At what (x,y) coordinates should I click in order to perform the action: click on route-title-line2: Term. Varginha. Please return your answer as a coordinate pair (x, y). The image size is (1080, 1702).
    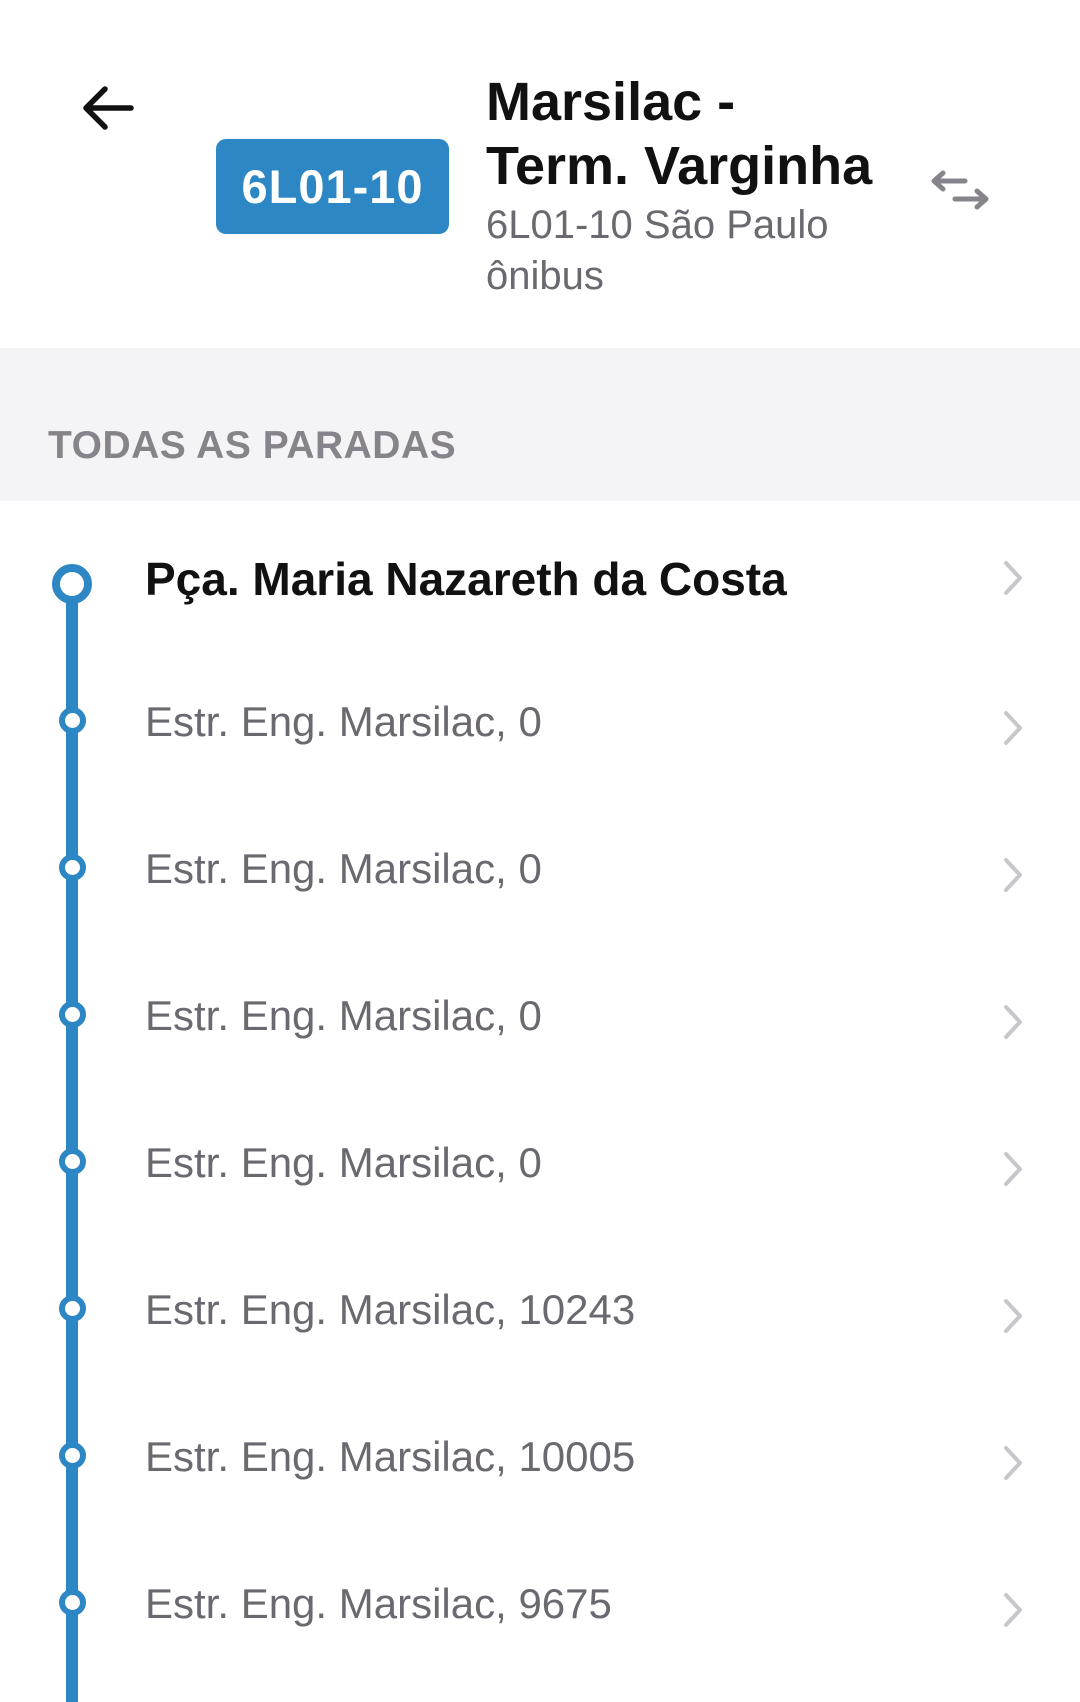
    Looking at the image, I should click on (679, 166).